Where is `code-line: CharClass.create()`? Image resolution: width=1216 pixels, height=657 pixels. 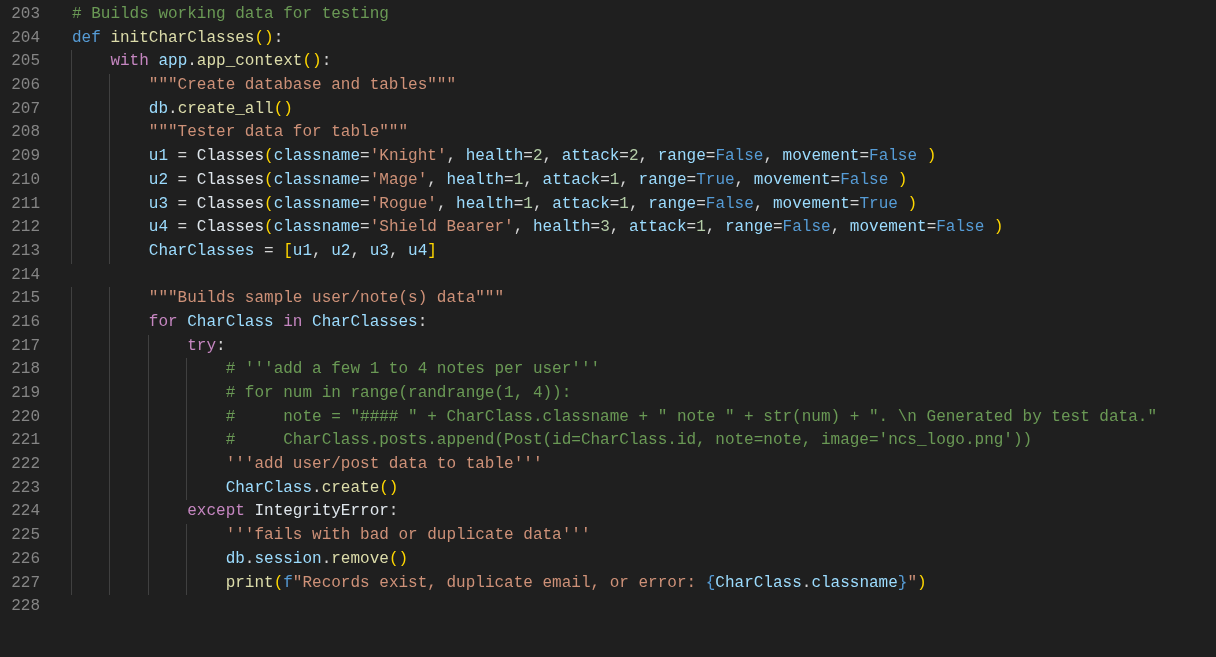 code-line: CharClass.create() is located at coordinates (235, 488).